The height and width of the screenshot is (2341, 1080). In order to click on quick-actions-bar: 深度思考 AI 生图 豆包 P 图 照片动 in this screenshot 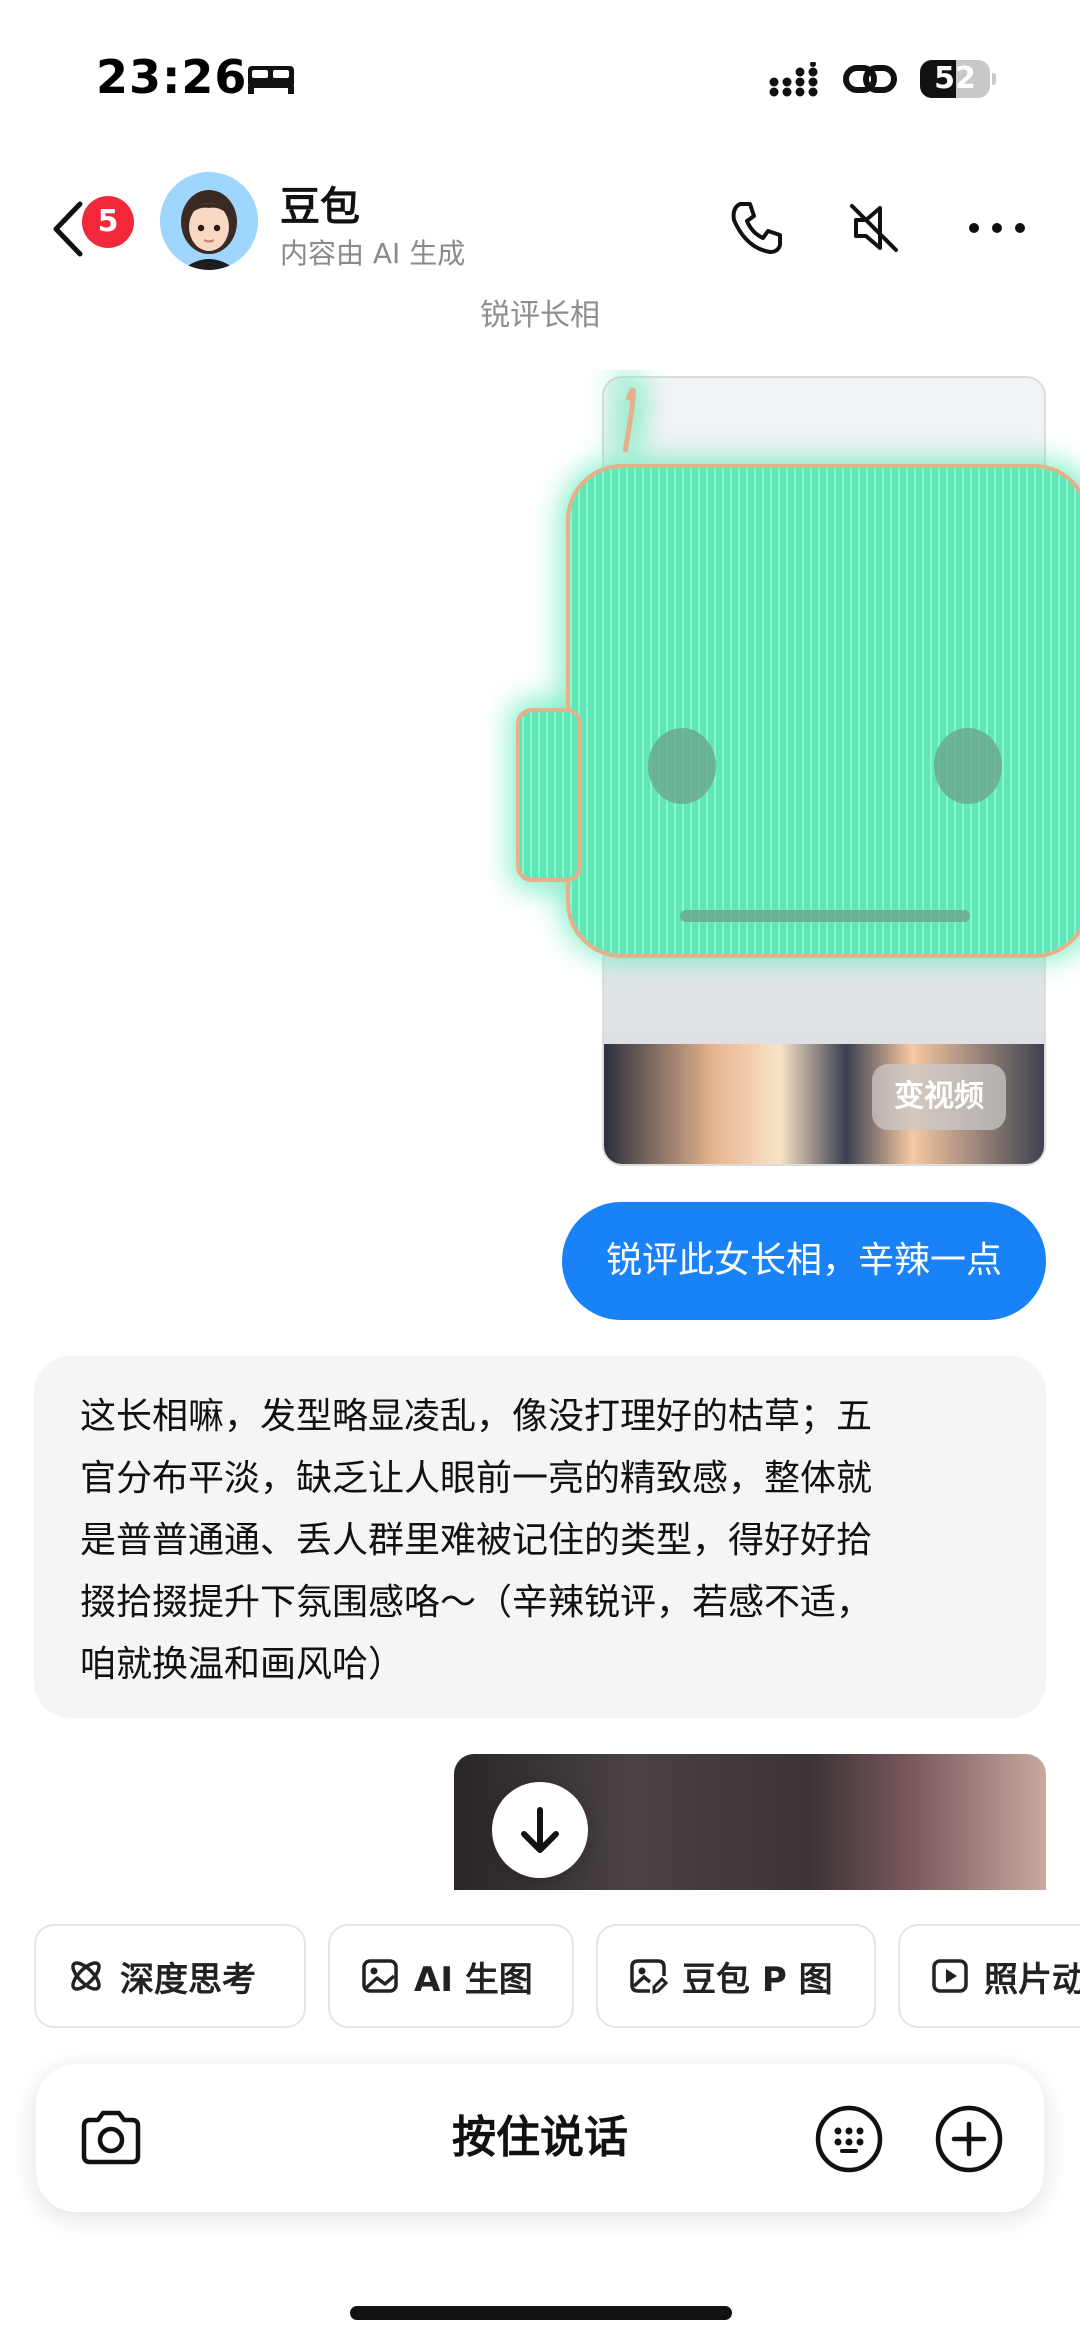, I will do `click(540, 1976)`.